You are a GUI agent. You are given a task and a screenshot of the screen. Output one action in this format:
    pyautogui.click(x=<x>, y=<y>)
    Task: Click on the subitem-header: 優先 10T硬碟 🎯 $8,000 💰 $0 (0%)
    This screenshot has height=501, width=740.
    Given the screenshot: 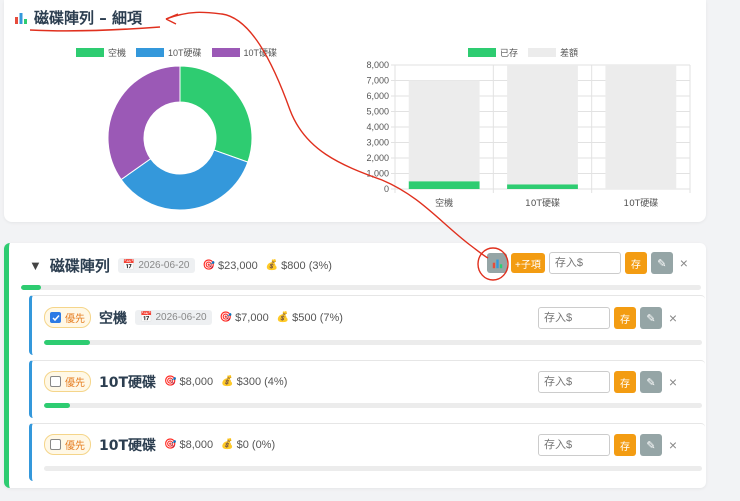 What is the action you would take?
    pyautogui.click(x=159, y=444)
    